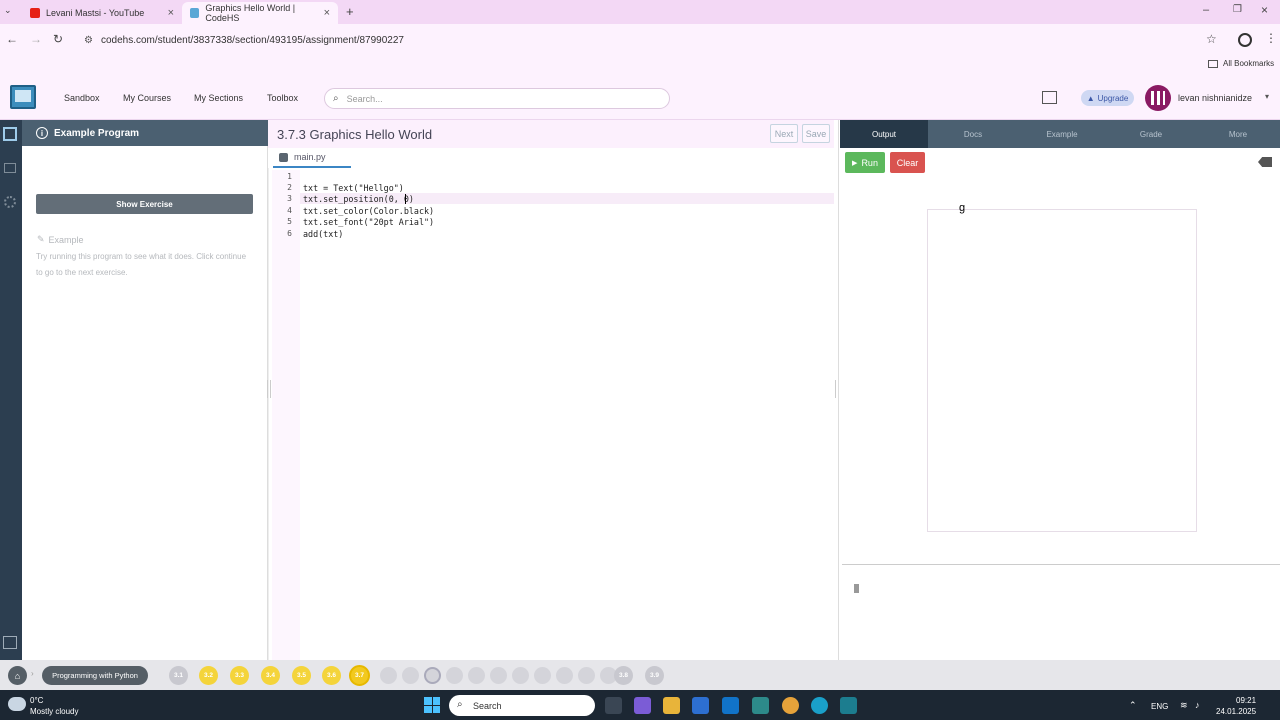  I want to click on quiz-icon, so click(410, 675).